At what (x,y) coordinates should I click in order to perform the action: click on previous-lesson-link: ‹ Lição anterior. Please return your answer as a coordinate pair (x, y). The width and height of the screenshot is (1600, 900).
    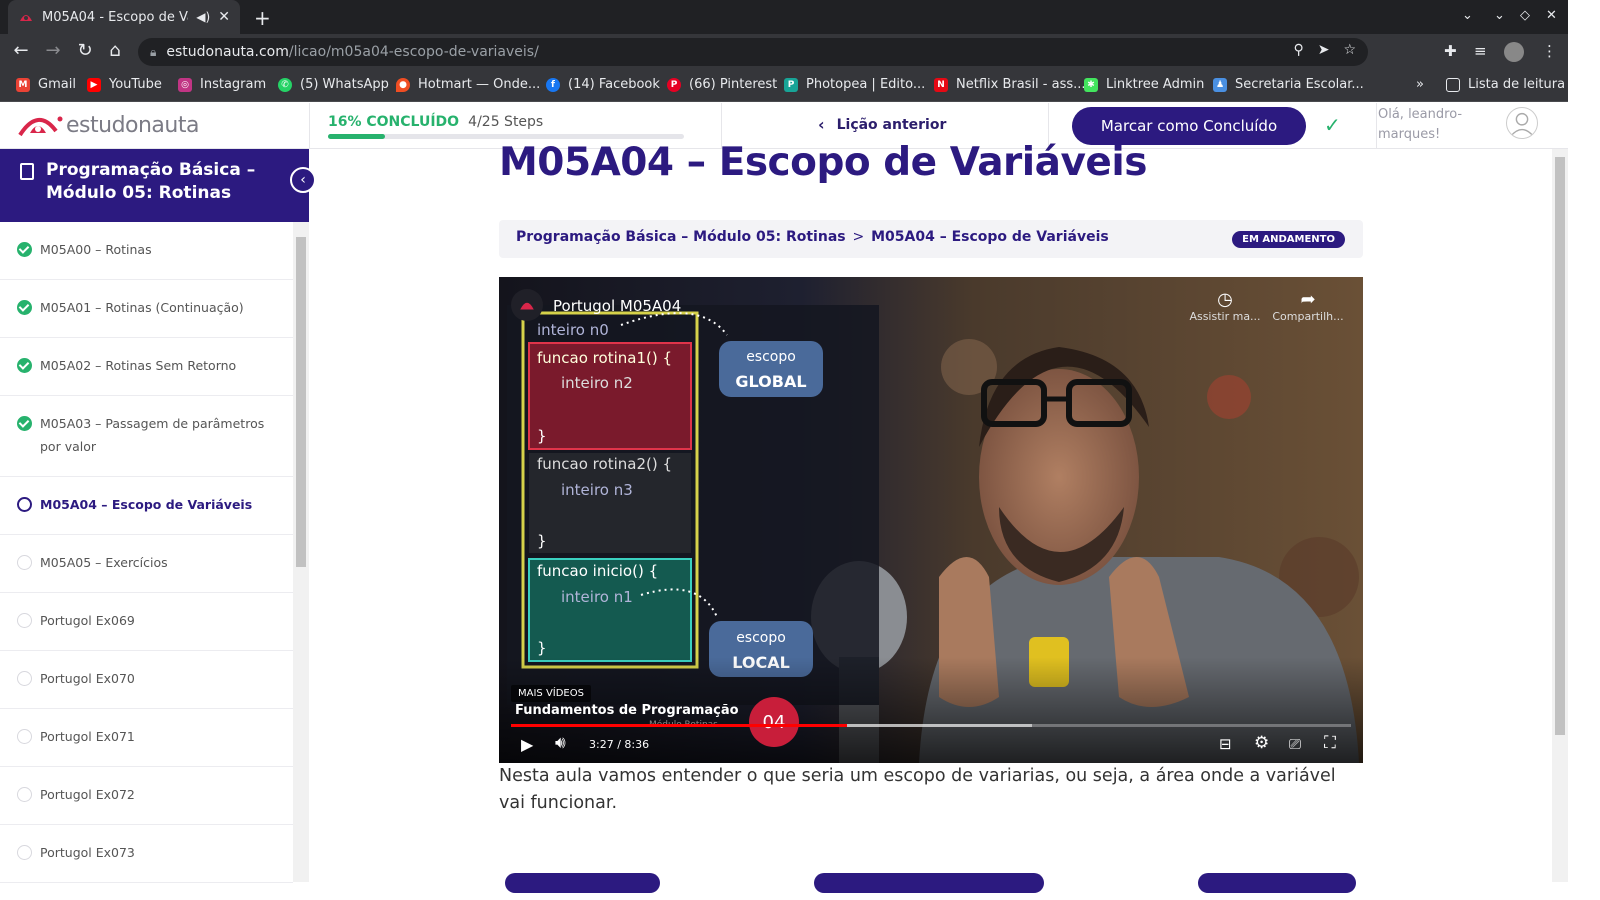
    Looking at the image, I should click on (882, 124).